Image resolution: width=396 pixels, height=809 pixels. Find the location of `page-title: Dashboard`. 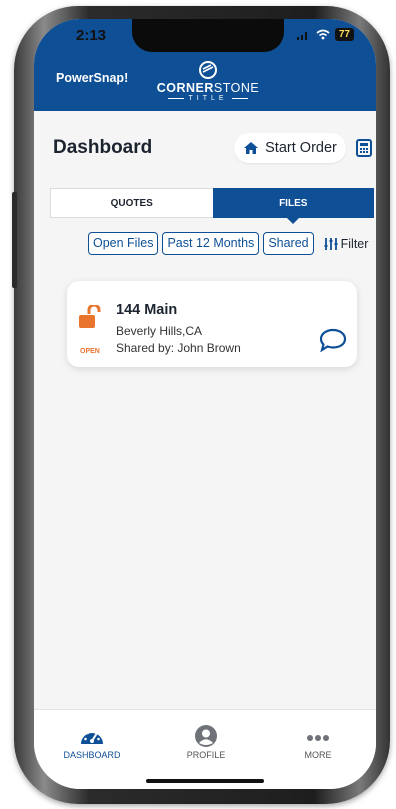

page-title: Dashboard is located at coordinates (103, 147).